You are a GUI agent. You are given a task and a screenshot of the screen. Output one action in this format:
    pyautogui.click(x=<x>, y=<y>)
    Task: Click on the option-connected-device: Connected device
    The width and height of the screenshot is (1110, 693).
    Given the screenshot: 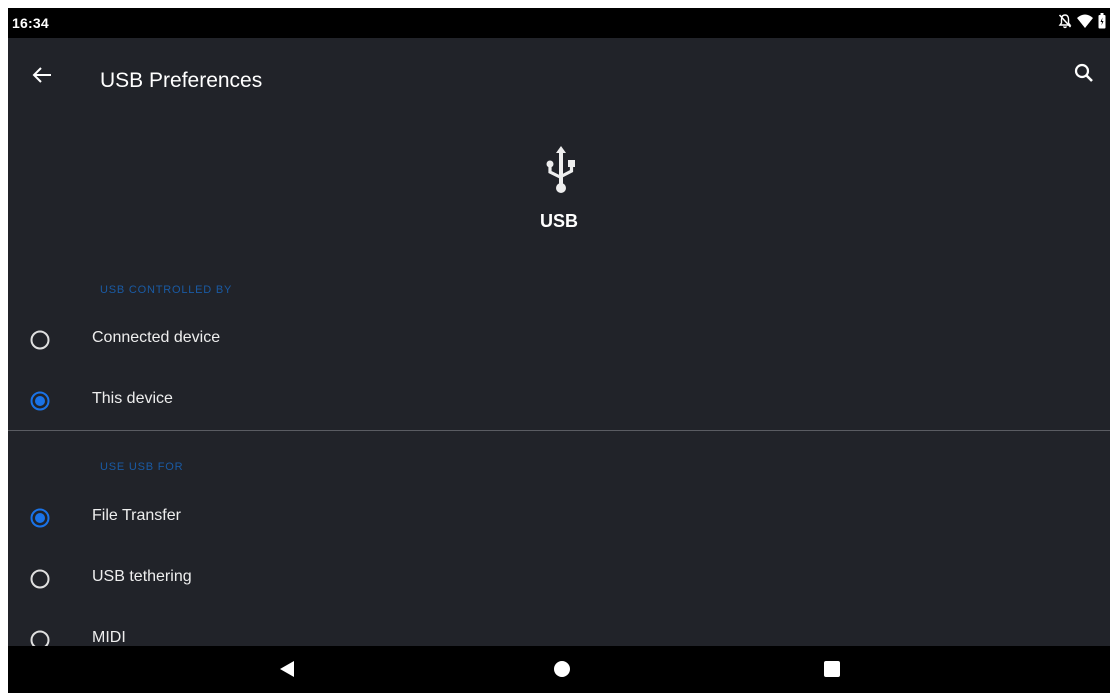 What is the action you would take?
    pyautogui.click(x=559, y=340)
    